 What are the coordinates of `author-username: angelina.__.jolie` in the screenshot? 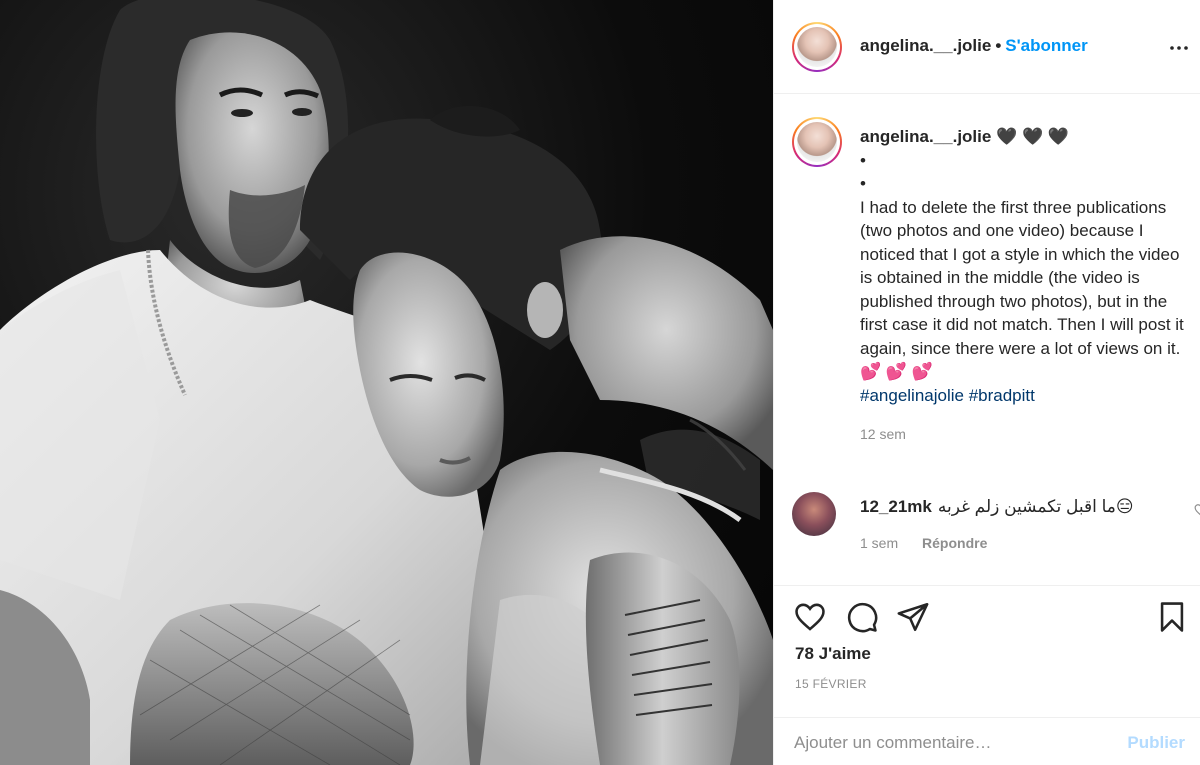 It's located at (925, 45).